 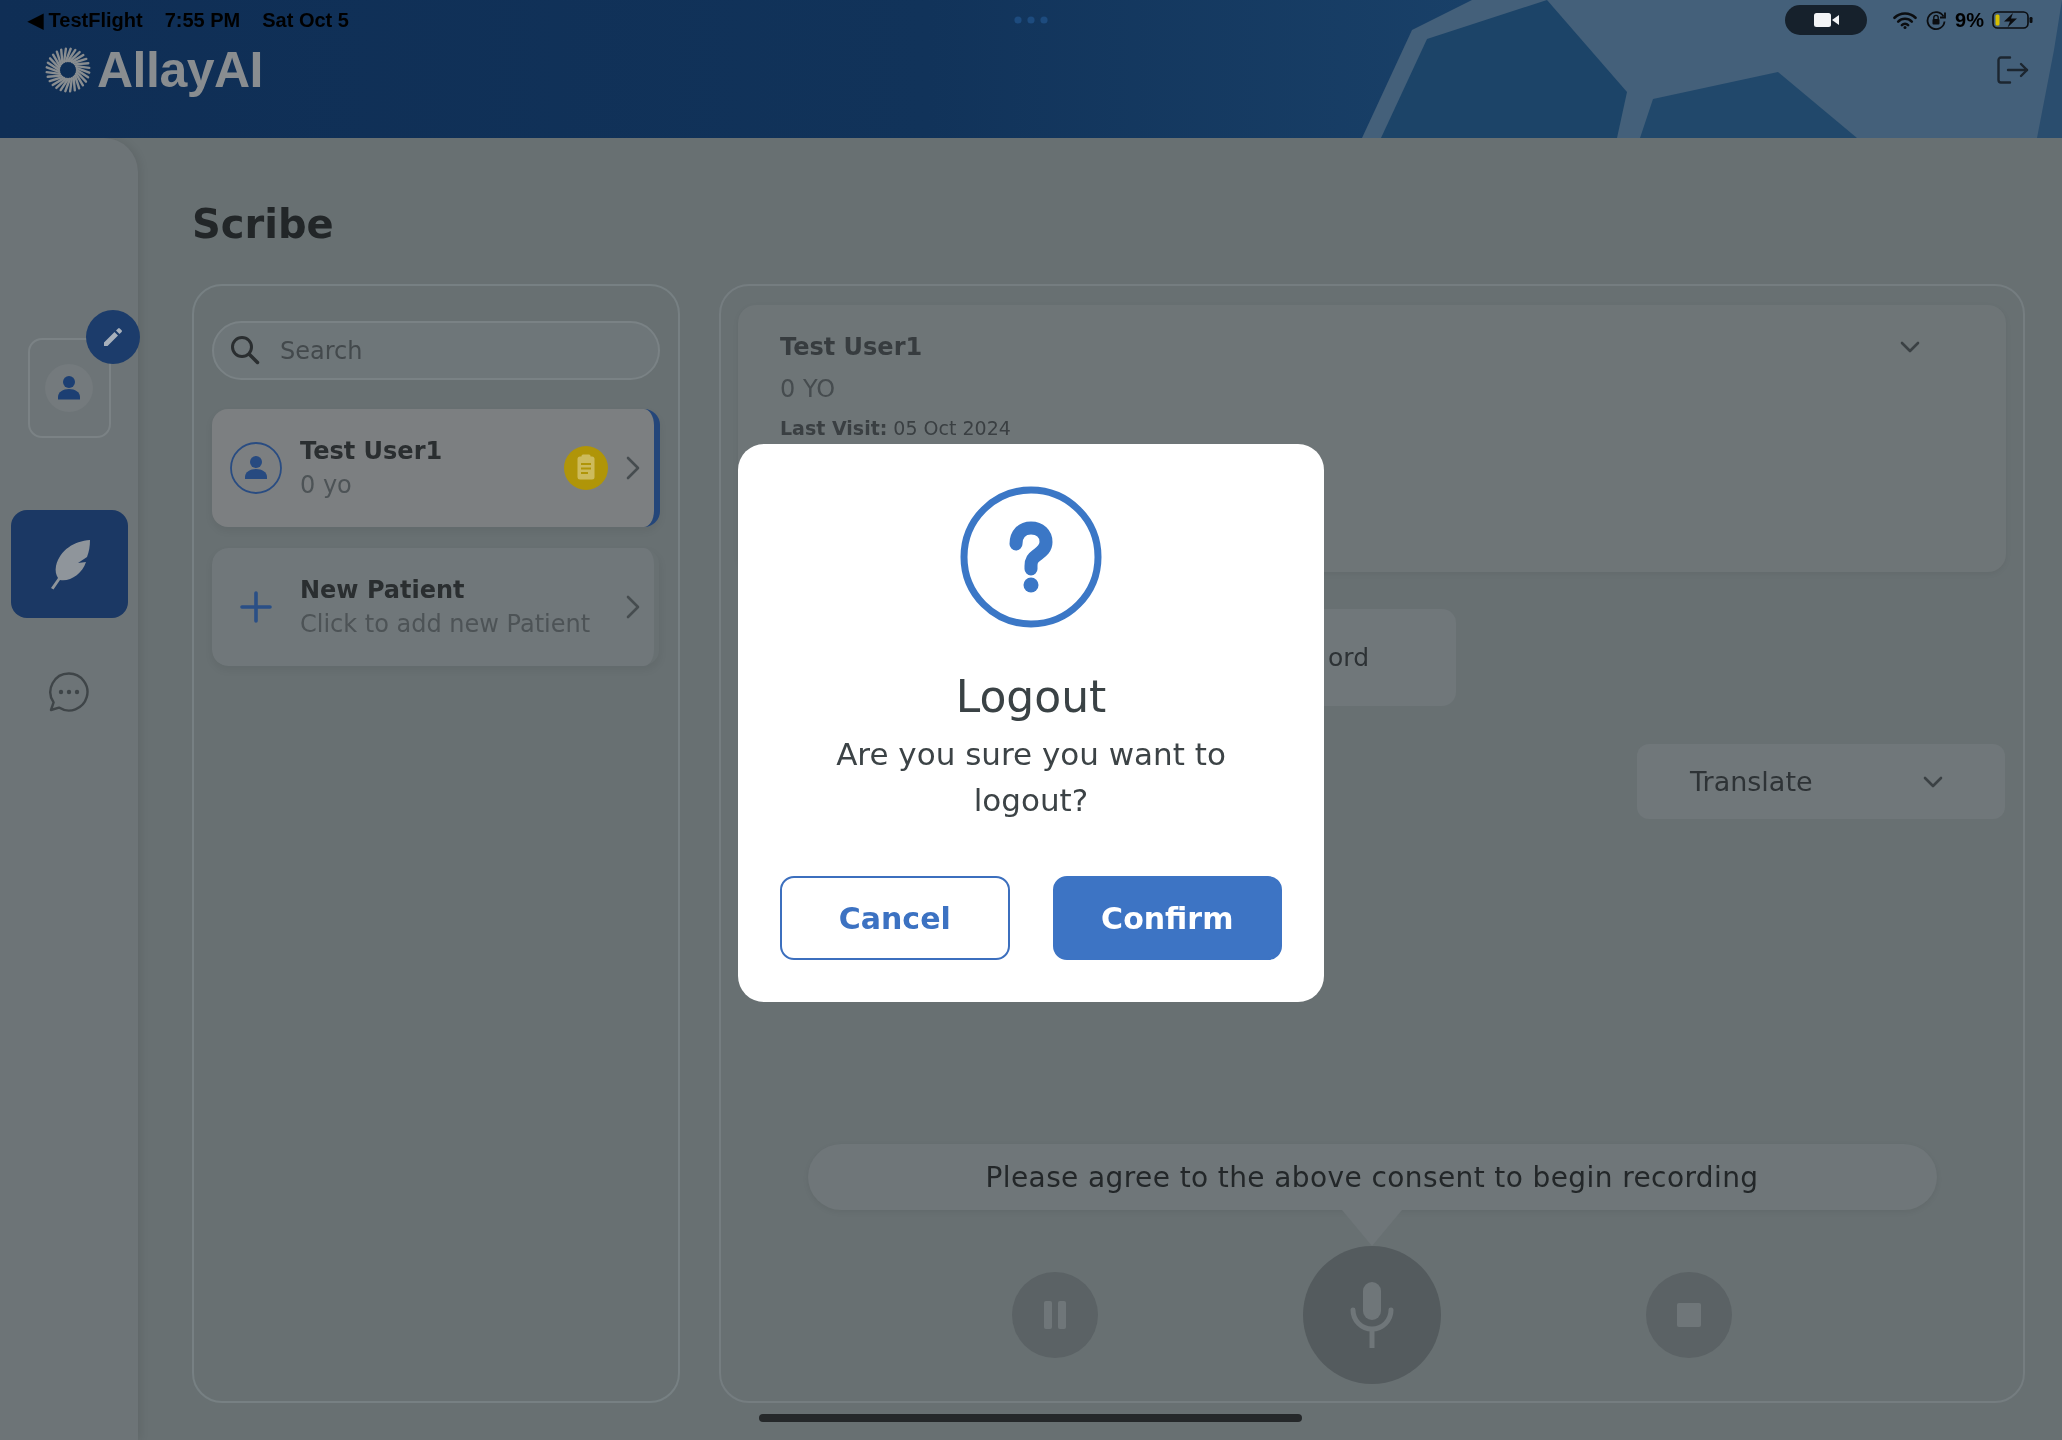 I want to click on translate-dropdown: Translate, so click(x=1821, y=781).